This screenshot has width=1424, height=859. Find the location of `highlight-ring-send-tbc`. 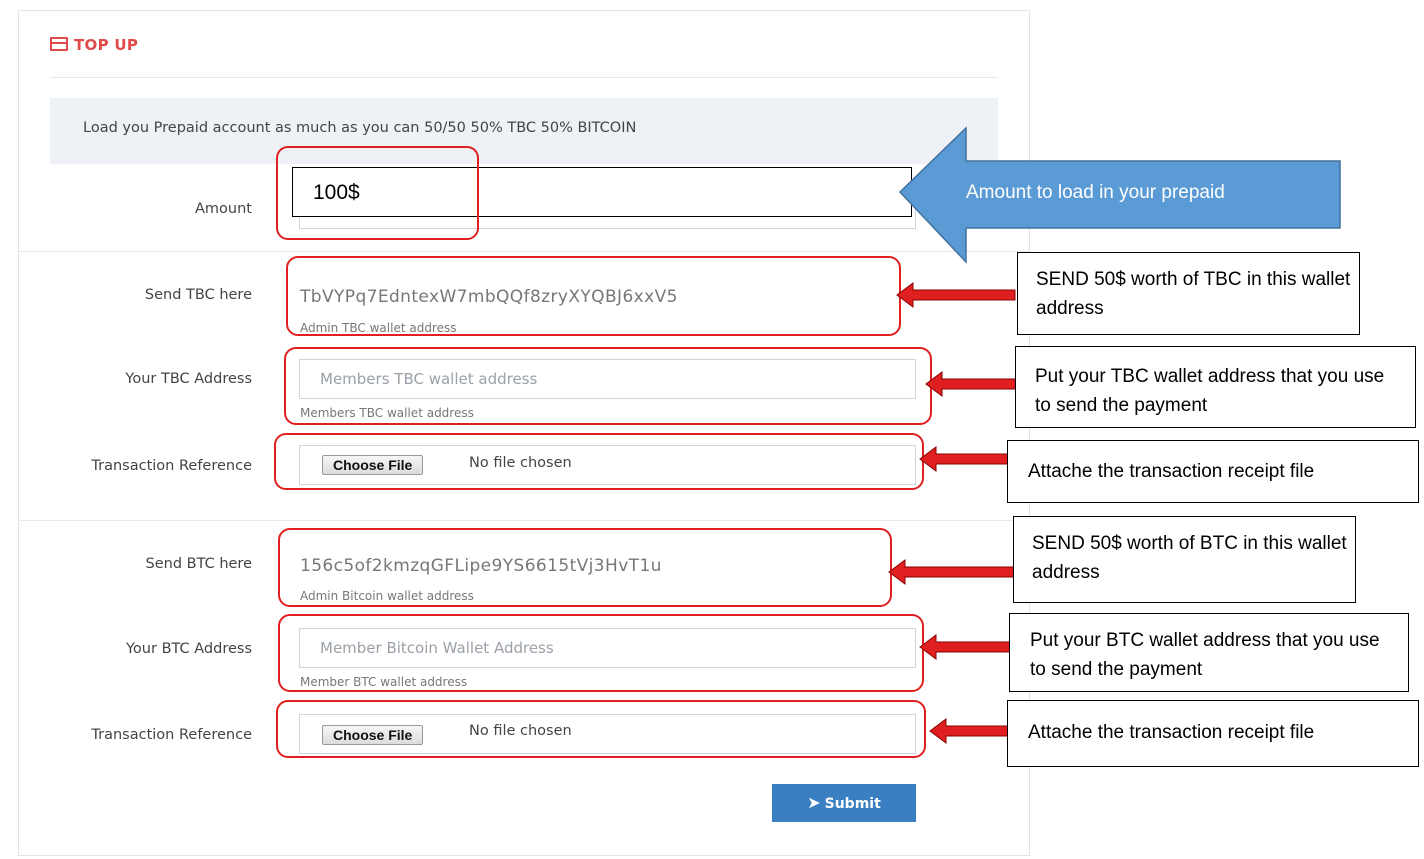

highlight-ring-send-tbc is located at coordinates (593, 296).